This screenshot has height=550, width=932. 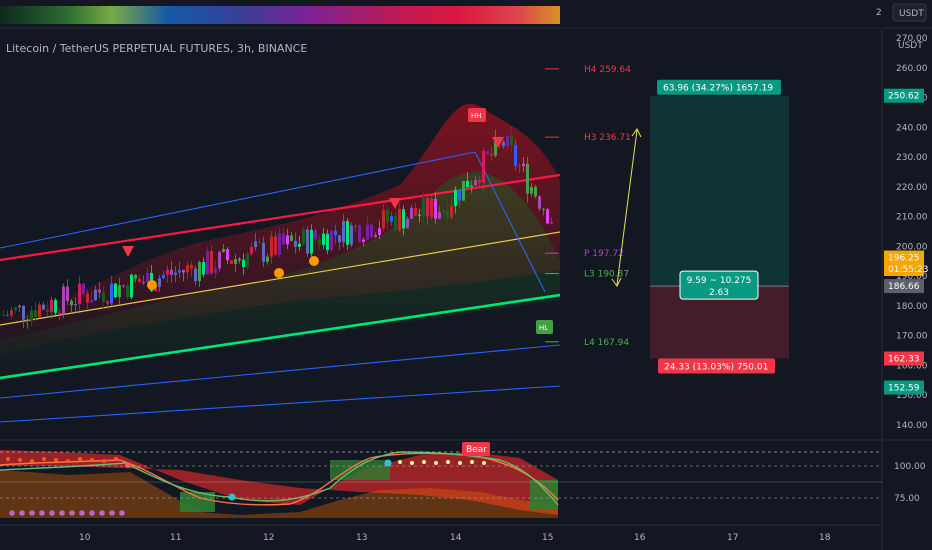 What do you see at coordinates (912, 307) in the screenshot?
I see `price-tick-label: 180.00` at bounding box center [912, 307].